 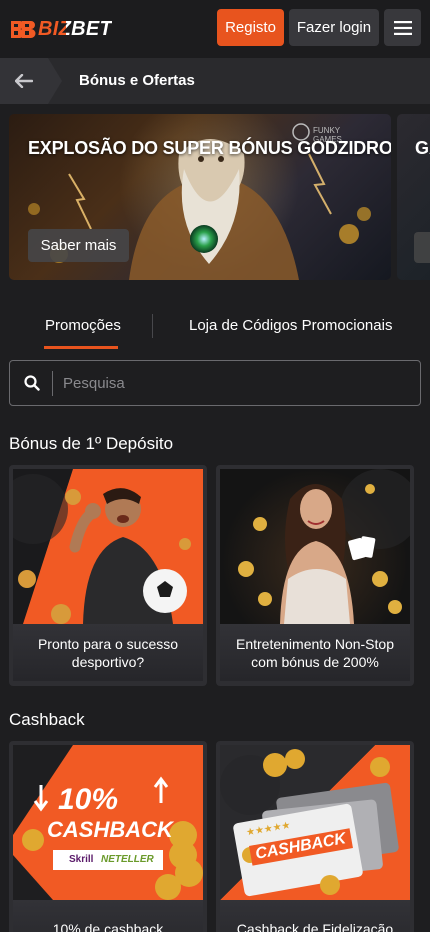 What do you see at coordinates (32, 383) in the screenshot?
I see `search-icon` at bounding box center [32, 383].